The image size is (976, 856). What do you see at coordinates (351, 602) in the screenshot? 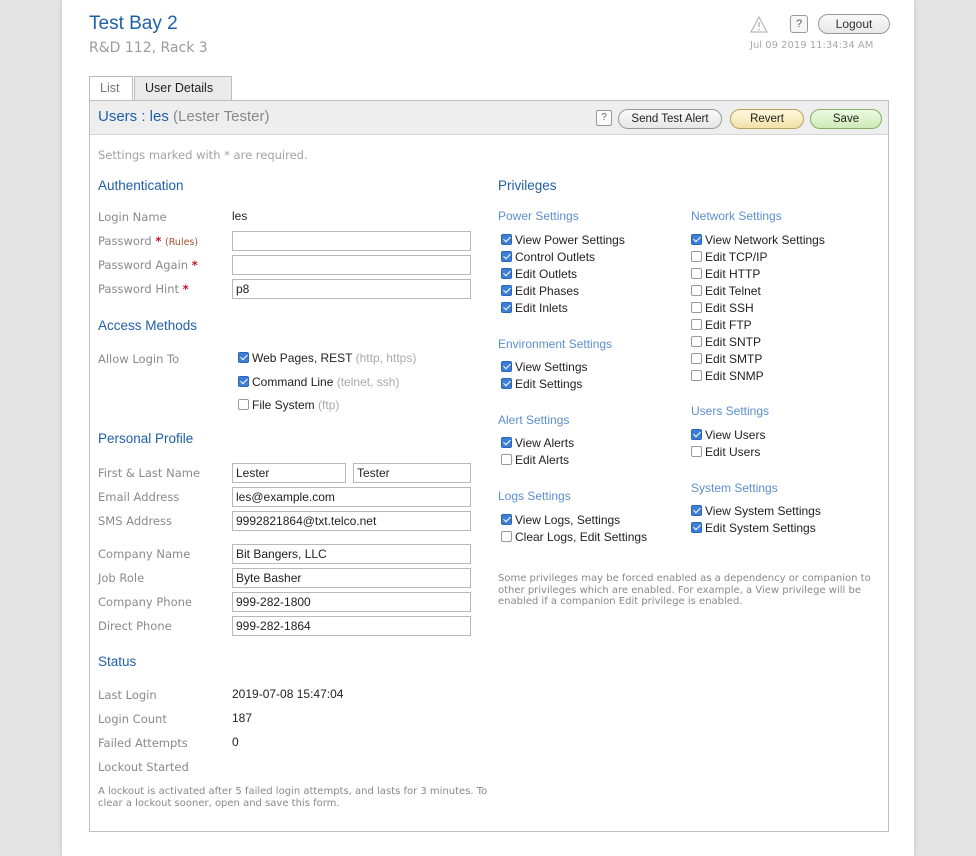
I see `company-phone-field: 999-282-1800` at bounding box center [351, 602].